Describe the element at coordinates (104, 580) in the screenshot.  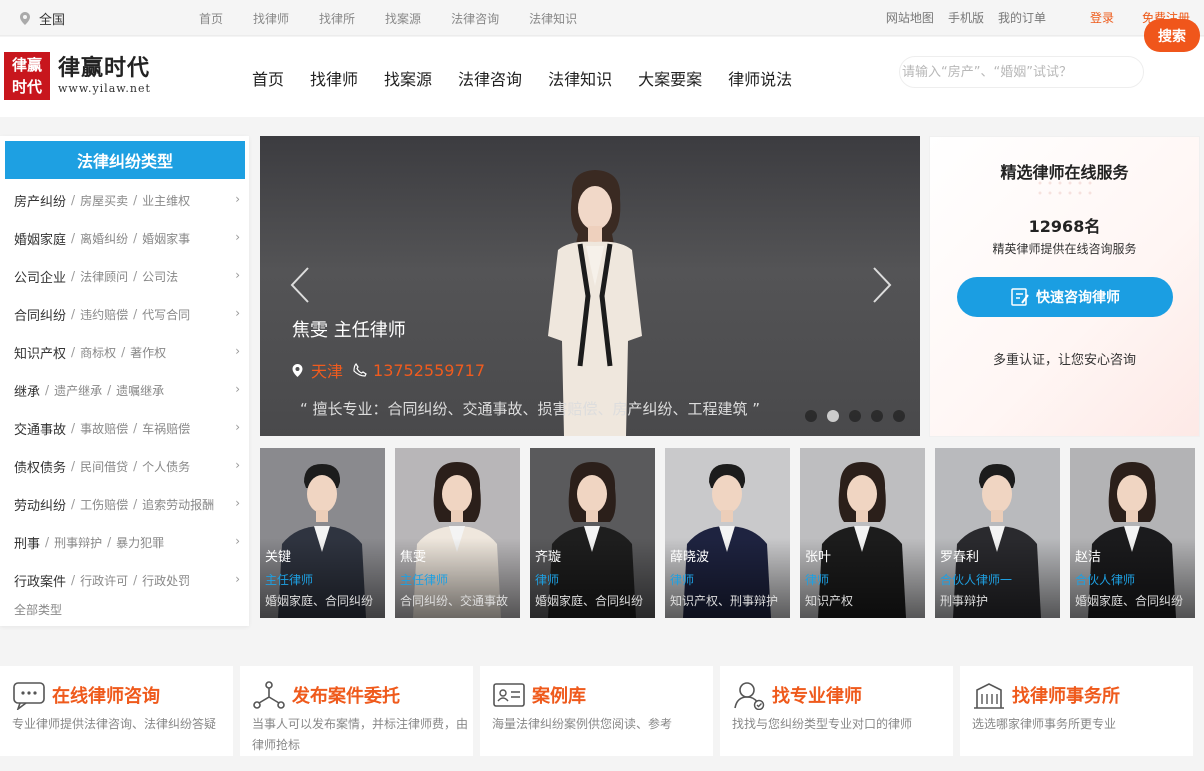
I see `category-sub: 行政许可` at that location.